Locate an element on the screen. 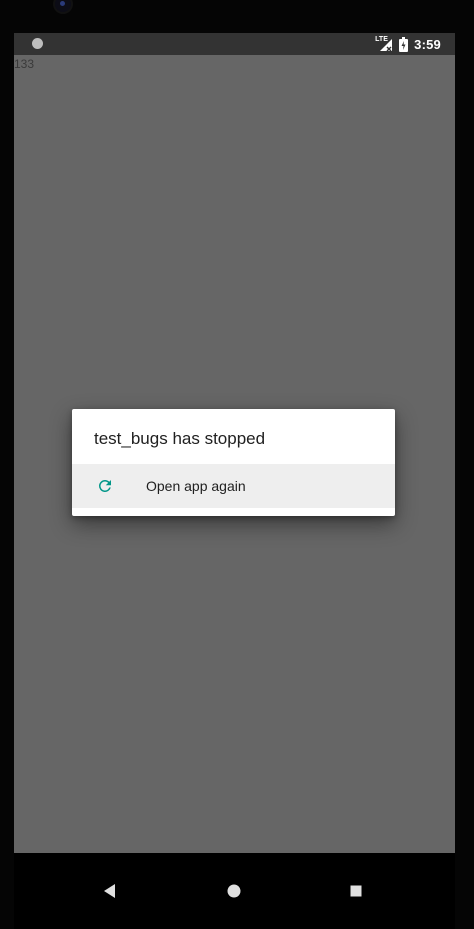 This screenshot has height=929, width=474. dialog-title: test_bugs has stopped is located at coordinates (180, 438).